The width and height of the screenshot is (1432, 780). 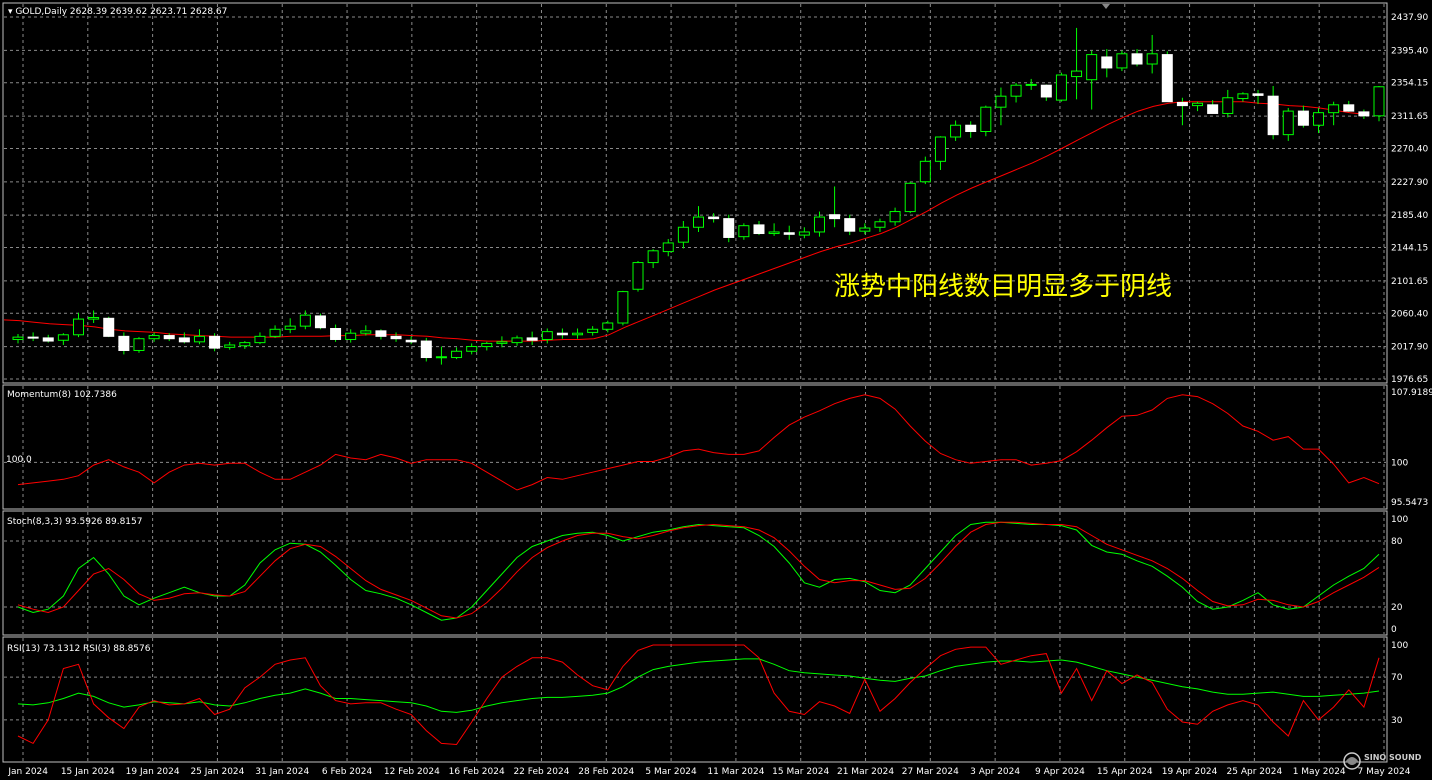 I want to click on momentum-tick-label: 107.9189, so click(x=1411, y=393).